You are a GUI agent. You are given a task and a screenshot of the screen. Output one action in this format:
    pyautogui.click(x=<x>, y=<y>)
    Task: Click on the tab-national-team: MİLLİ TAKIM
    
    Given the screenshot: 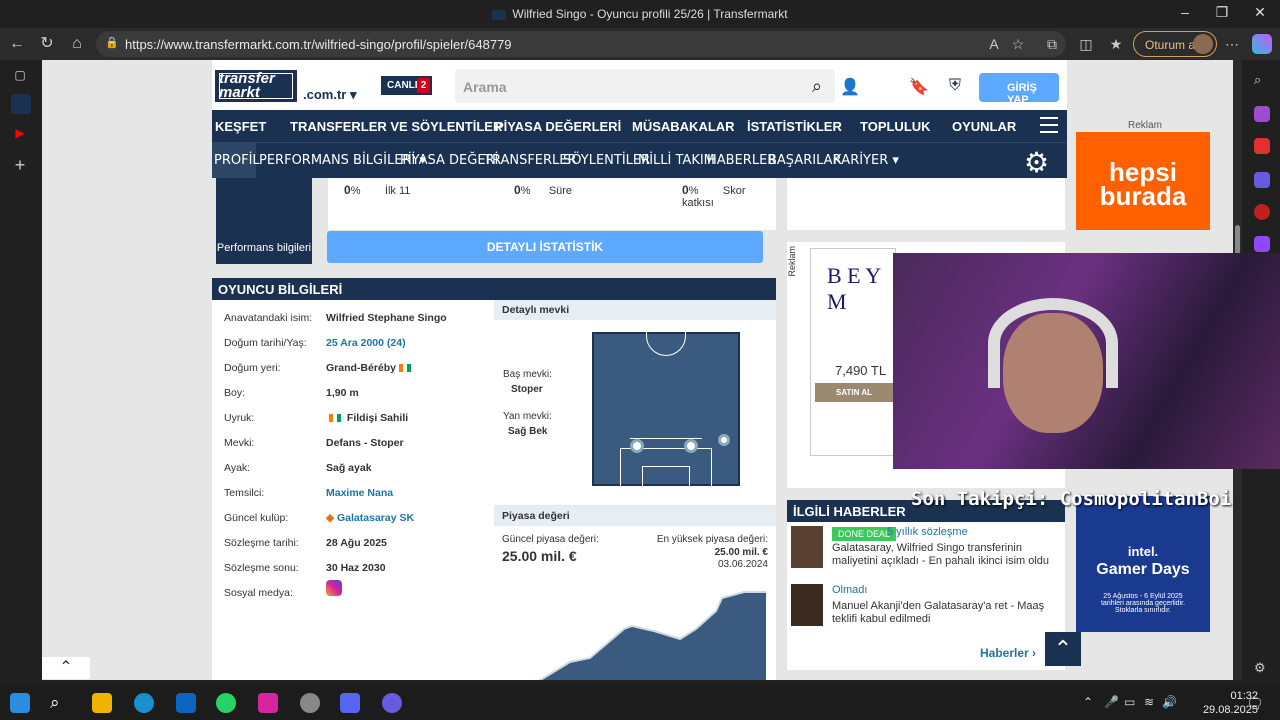 What is the action you would take?
    pyautogui.click(x=676, y=160)
    